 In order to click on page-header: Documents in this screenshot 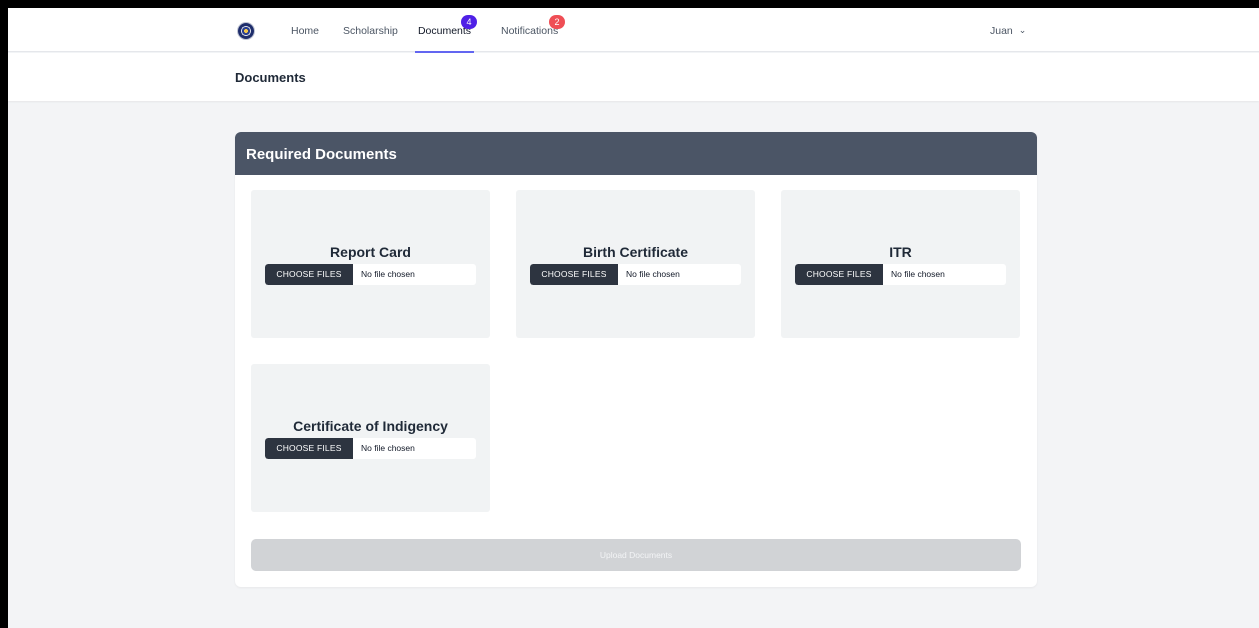, I will do `click(633, 77)`.